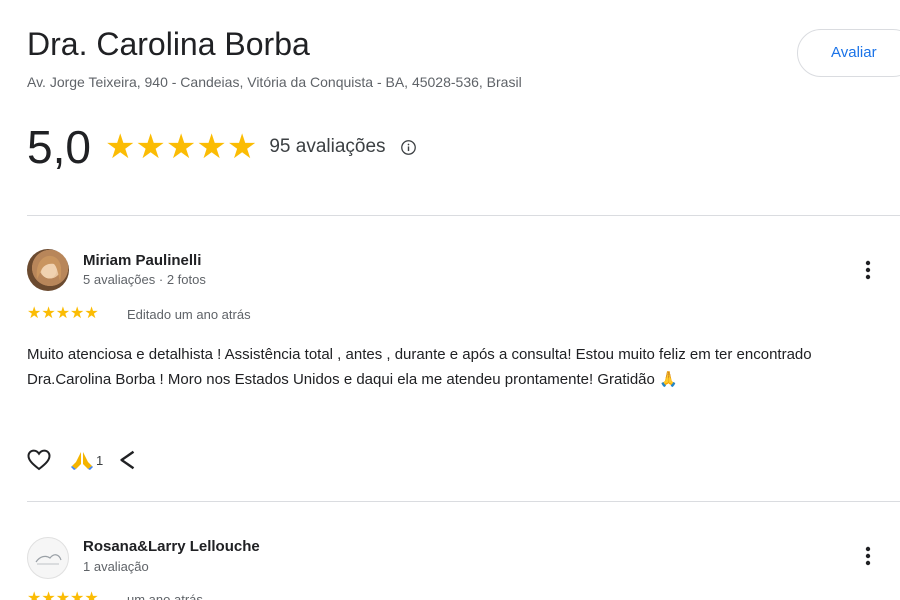 The width and height of the screenshot is (900, 600). Describe the element at coordinates (168, 44) in the screenshot. I see `place-title: Dra. Carolina Borba` at that location.